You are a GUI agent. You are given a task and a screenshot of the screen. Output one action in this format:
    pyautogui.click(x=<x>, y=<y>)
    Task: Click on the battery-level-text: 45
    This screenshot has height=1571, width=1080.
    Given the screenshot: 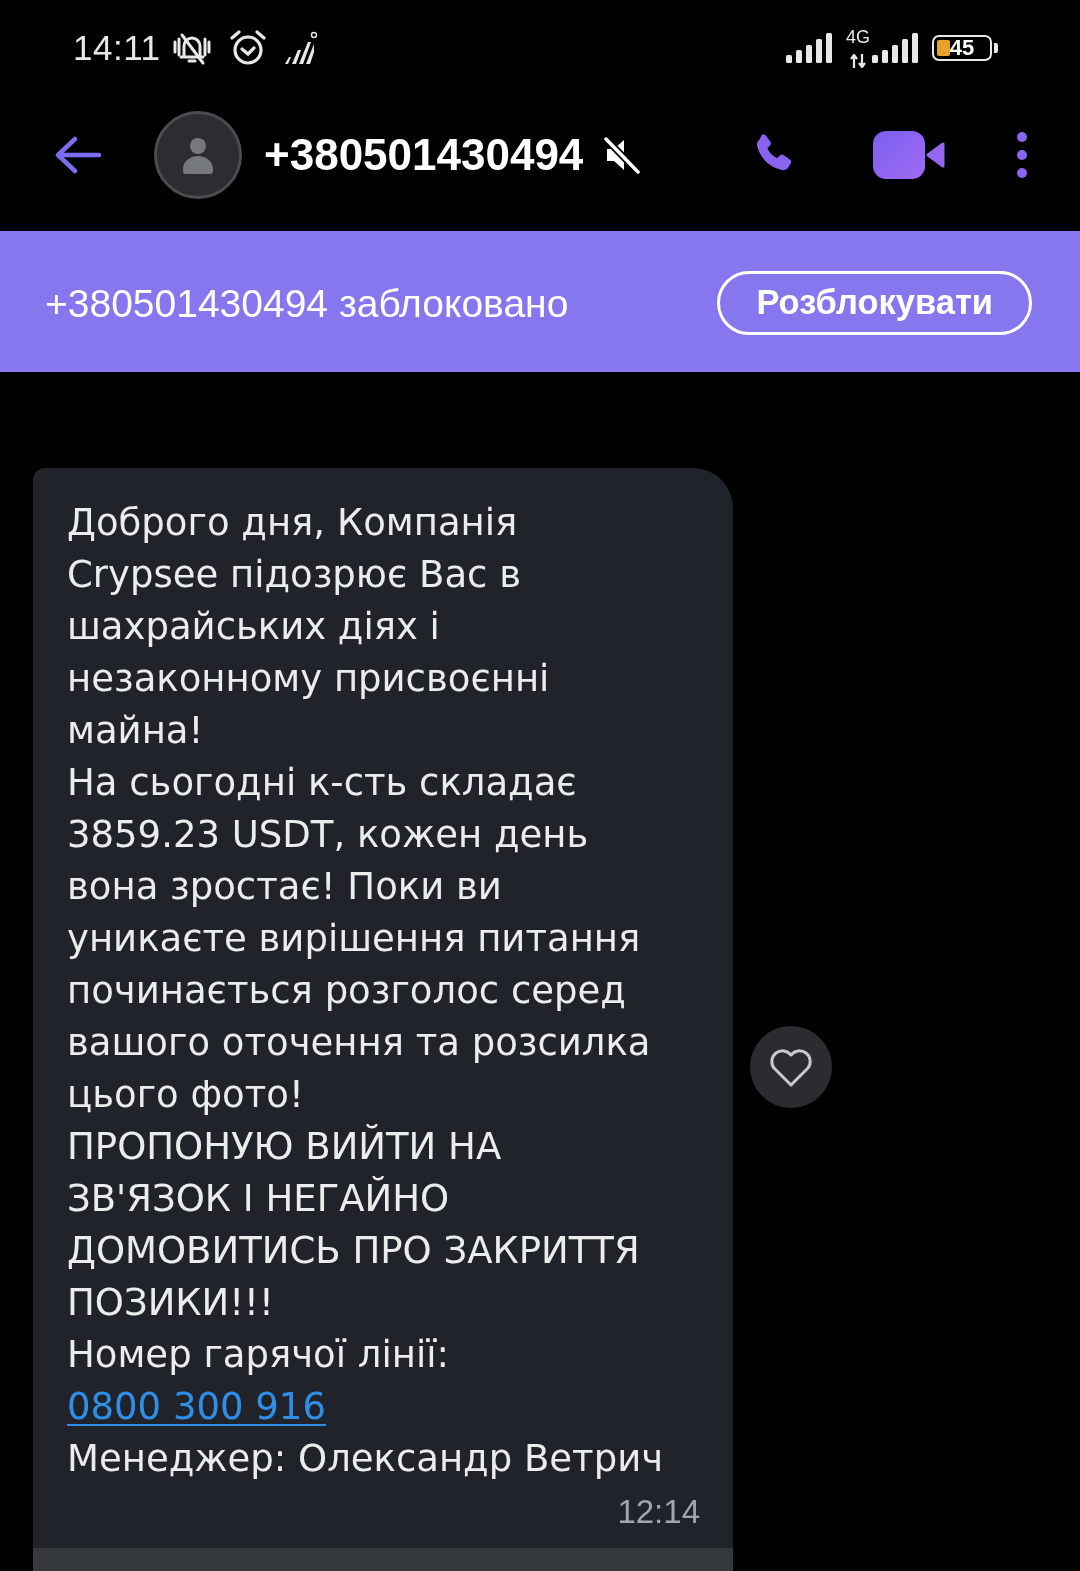 What is the action you would take?
    pyautogui.click(x=962, y=48)
    